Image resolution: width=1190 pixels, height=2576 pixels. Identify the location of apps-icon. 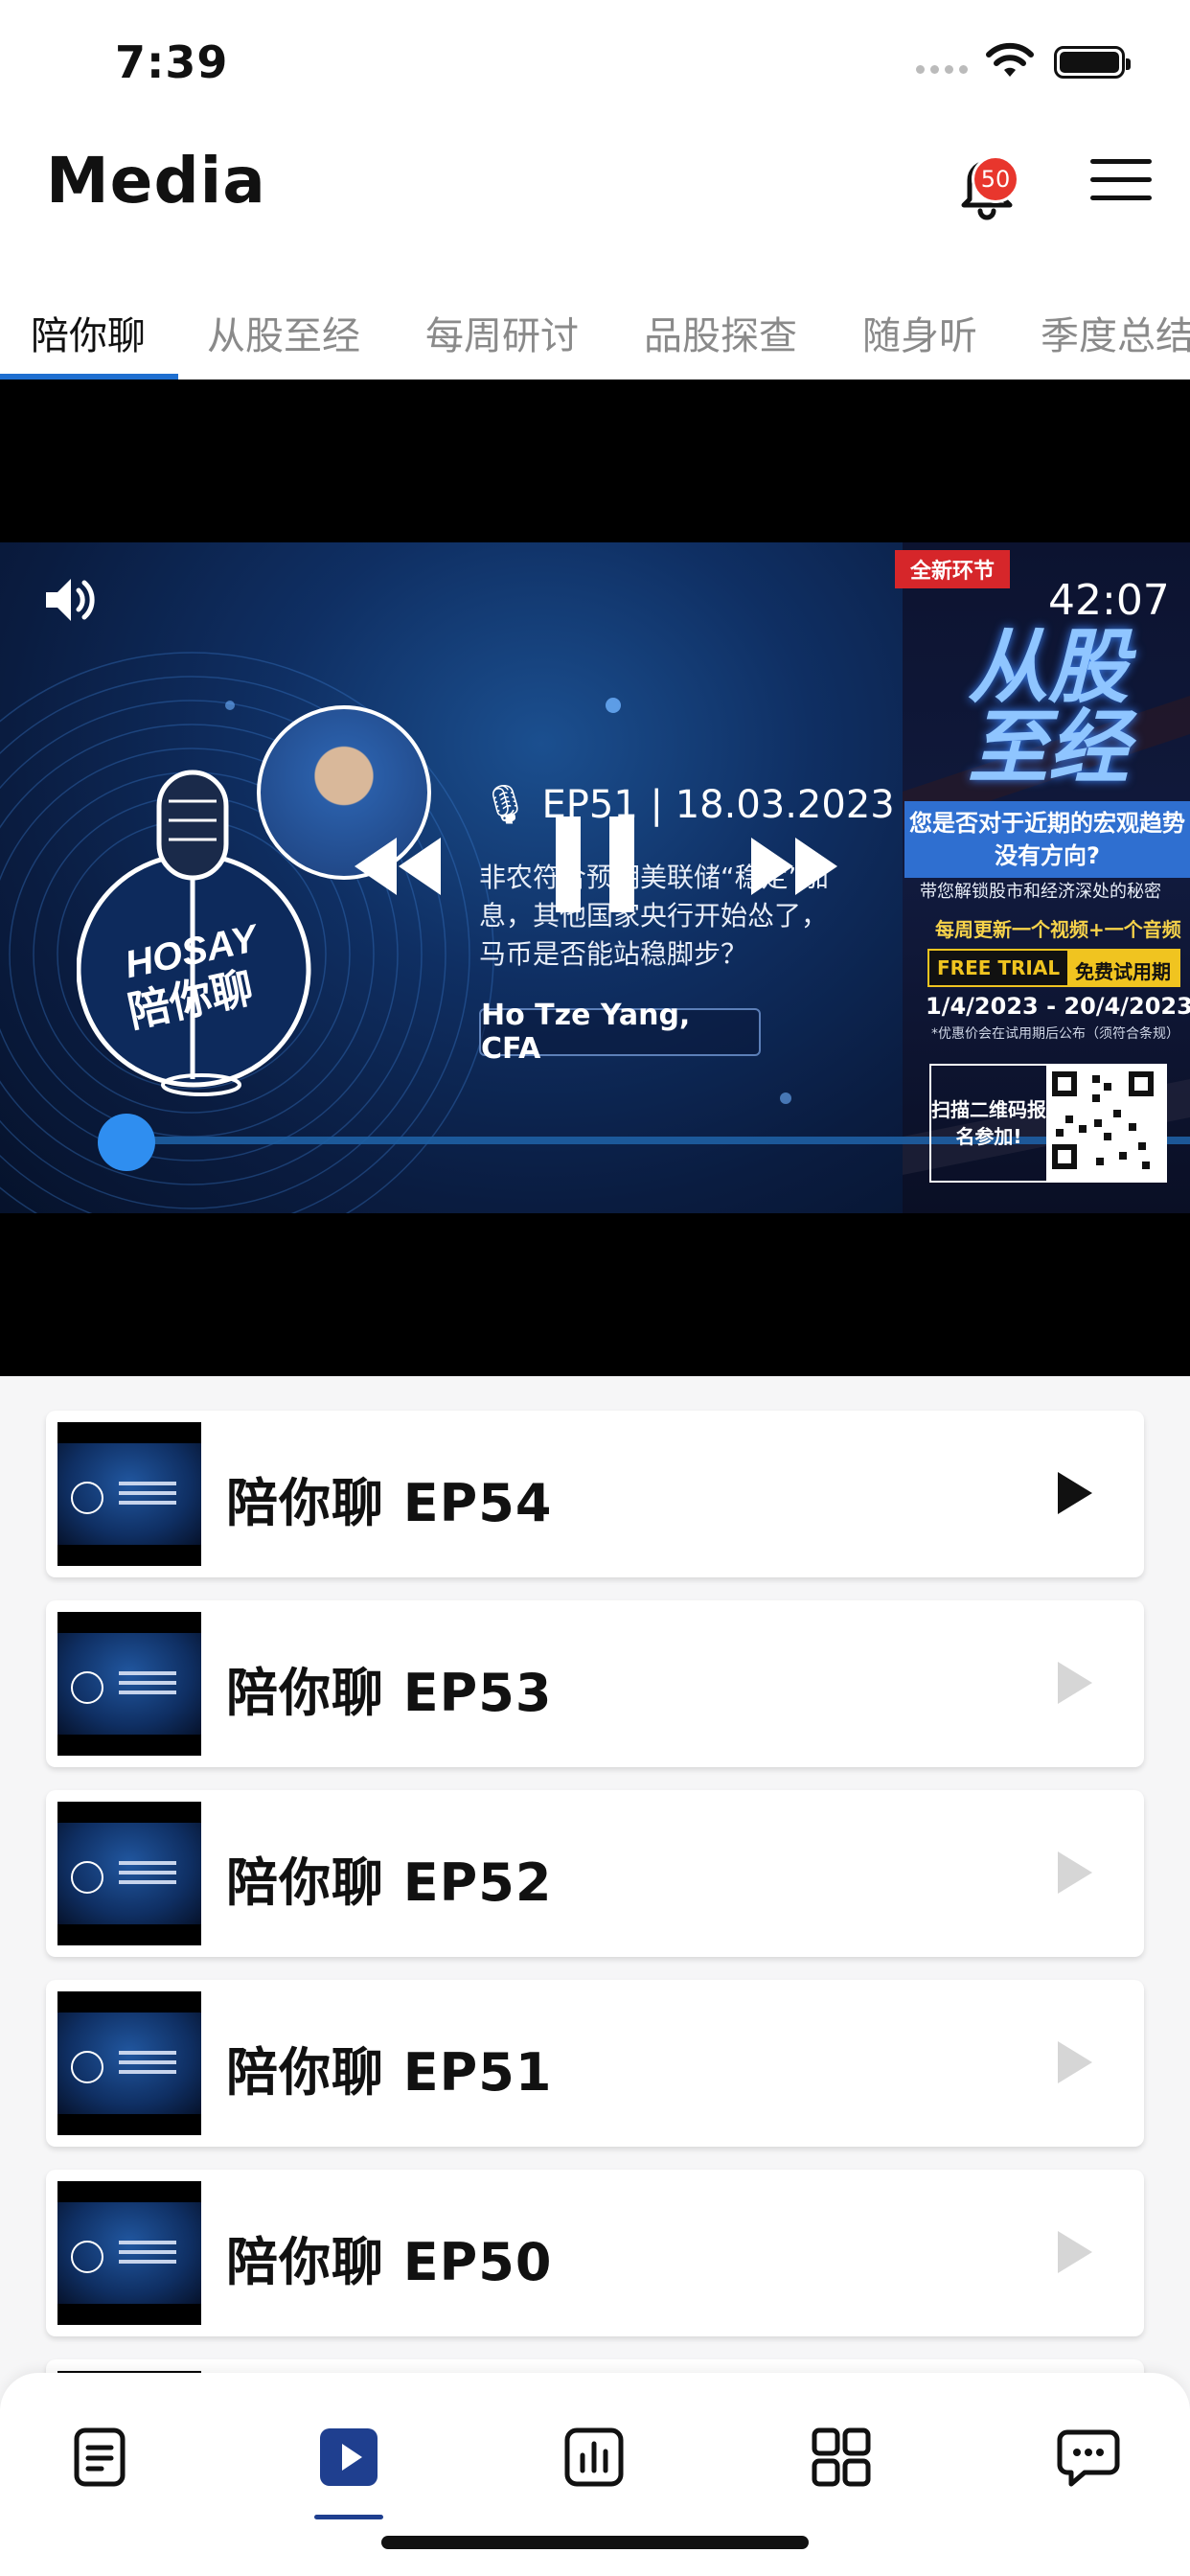
(842, 2457).